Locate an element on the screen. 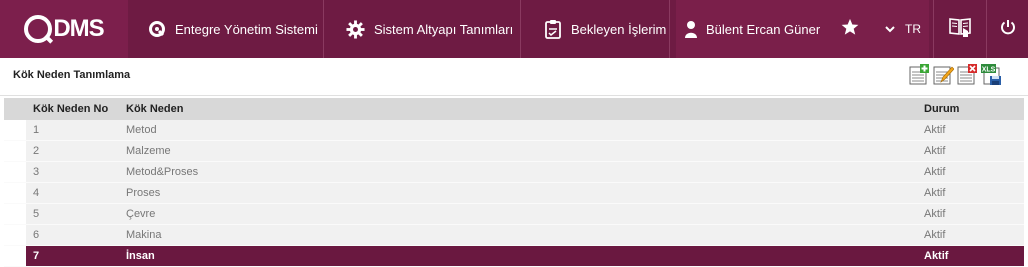 Image resolution: width=1028 pixels, height=267 pixels. nav-sistem-altyapi-tanimlari: Sistem Altyapı Tanımları is located at coordinates (429, 29).